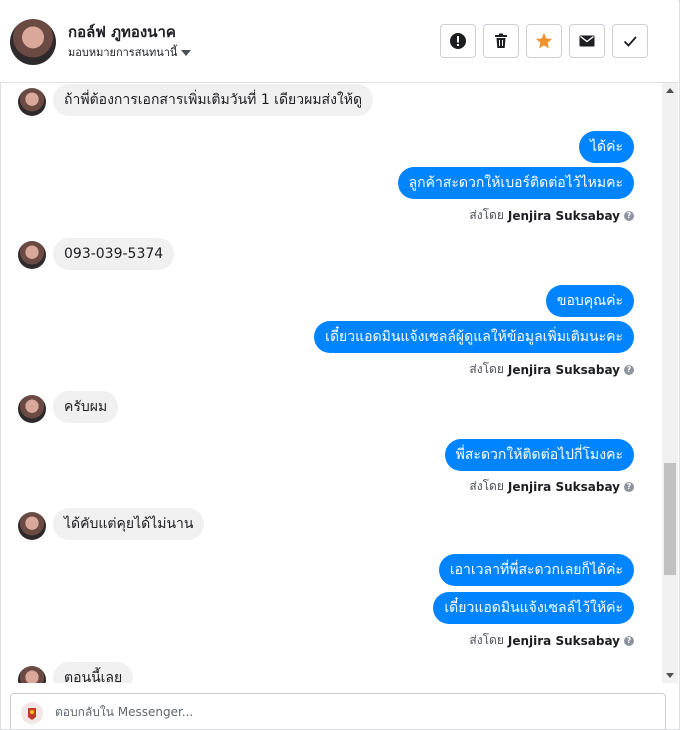 The width and height of the screenshot is (680, 730). I want to click on mark-unread-button, so click(587, 41).